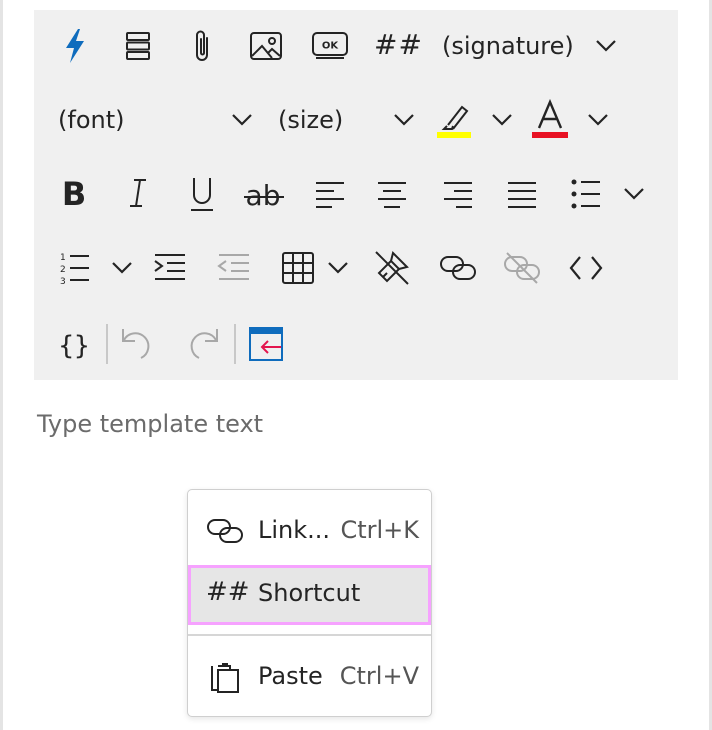  I want to click on keyboard-shortcut: Ctrl+K, so click(379, 530).